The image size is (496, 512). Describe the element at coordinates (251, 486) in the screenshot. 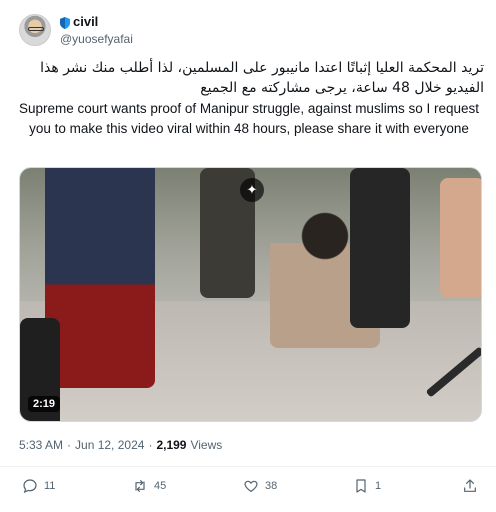

I see `heart-icon` at that location.